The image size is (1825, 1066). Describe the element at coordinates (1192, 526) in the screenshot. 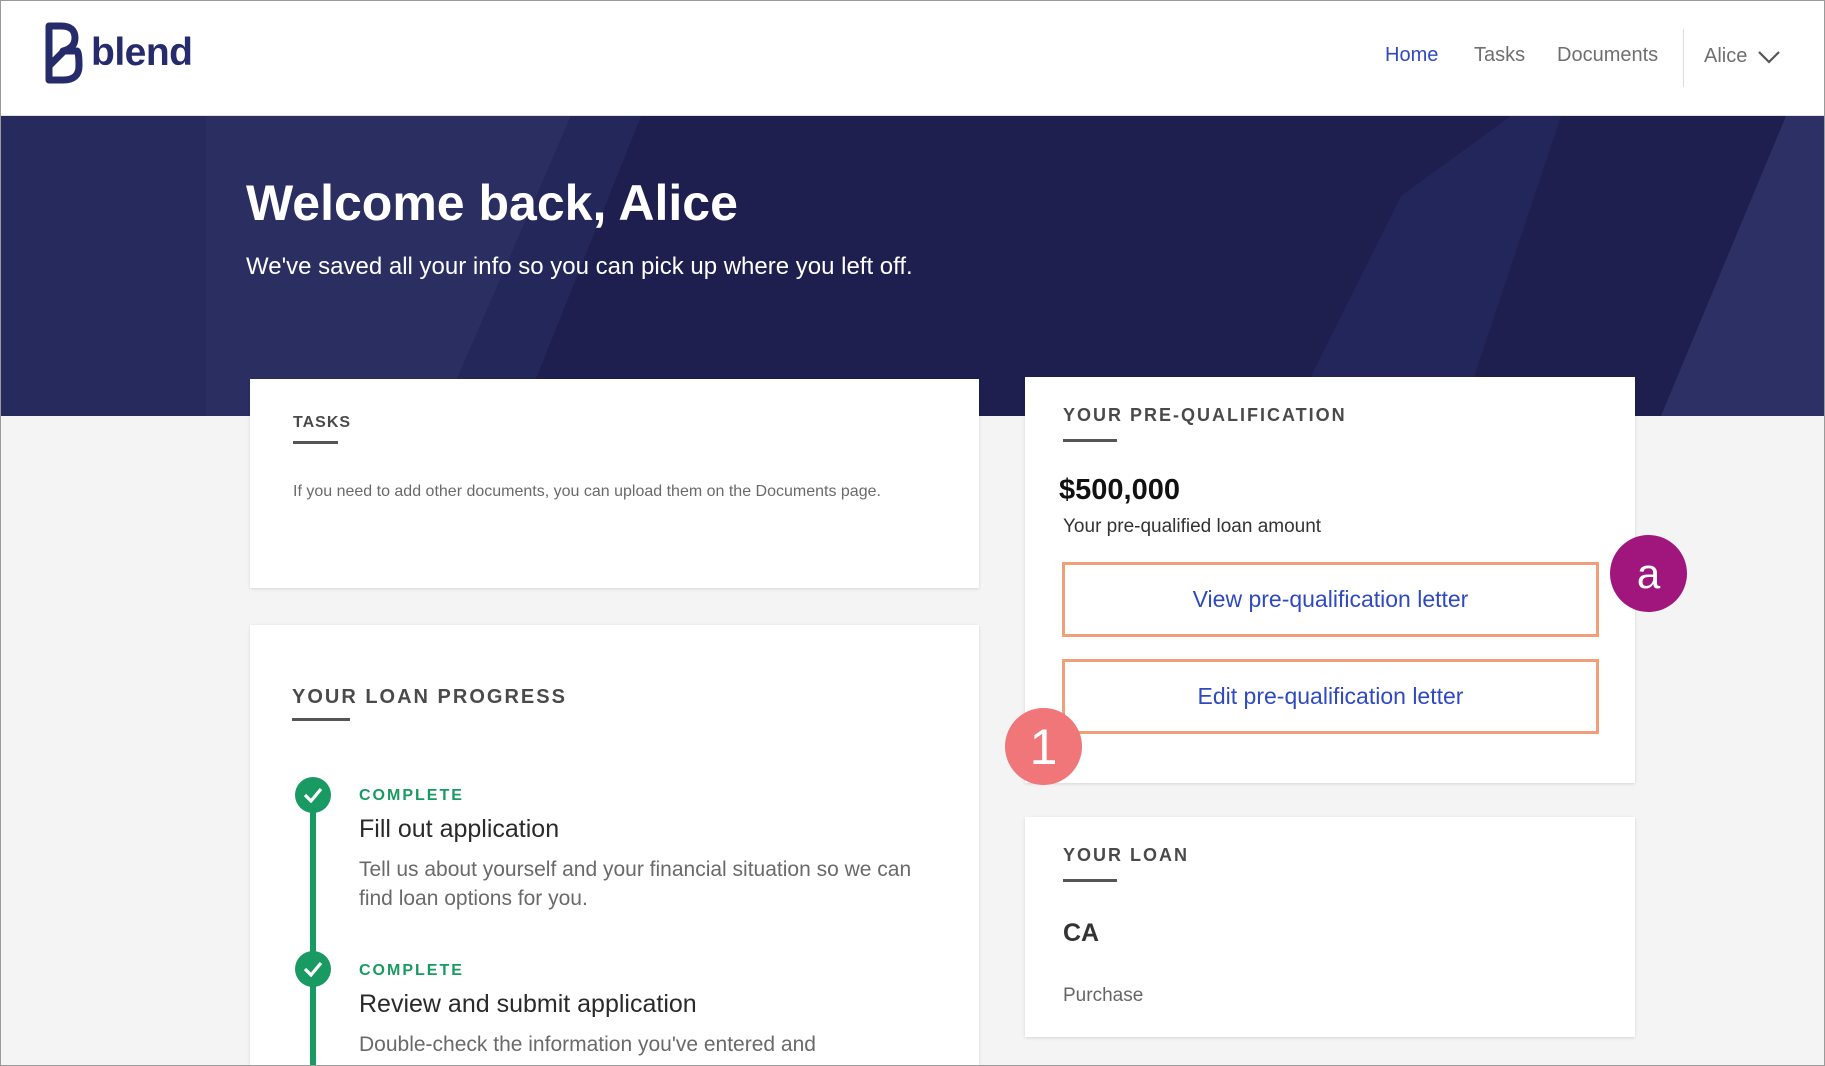

I see `pre-qualified-amount-label: Your pre-qualified loan amount` at that location.